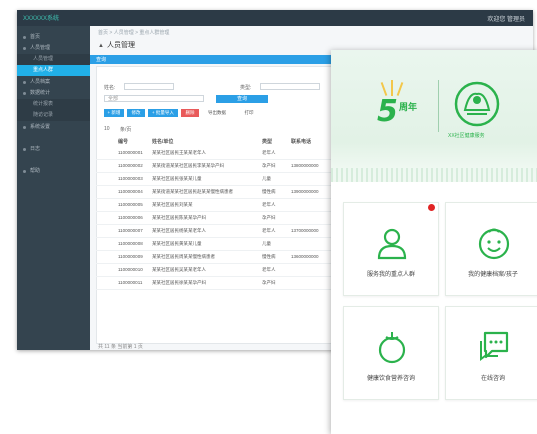 This screenshot has width=537, height=434. What do you see at coordinates (179, 218) in the screenshot?
I see `cell-name: 某某社区居民陈某某孕产妇` at bounding box center [179, 218].